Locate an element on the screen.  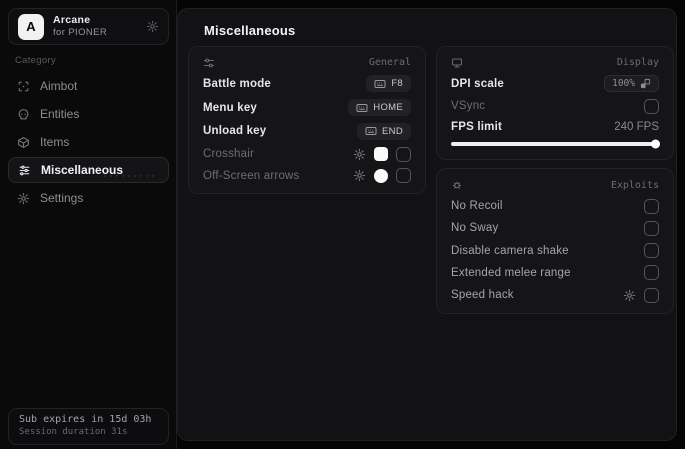
category-label: Category is located at coordinates (35, 60).